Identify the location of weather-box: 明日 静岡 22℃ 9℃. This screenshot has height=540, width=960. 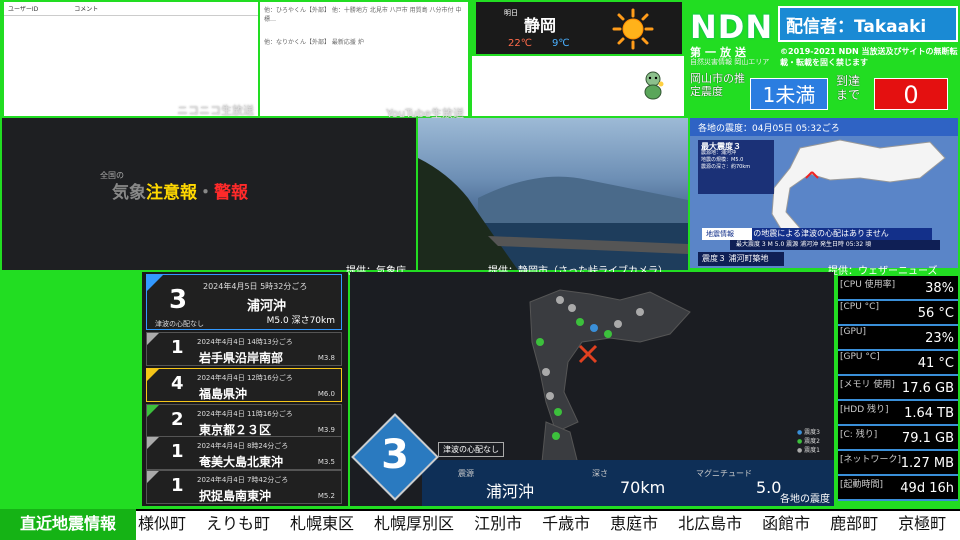
(579, 28).